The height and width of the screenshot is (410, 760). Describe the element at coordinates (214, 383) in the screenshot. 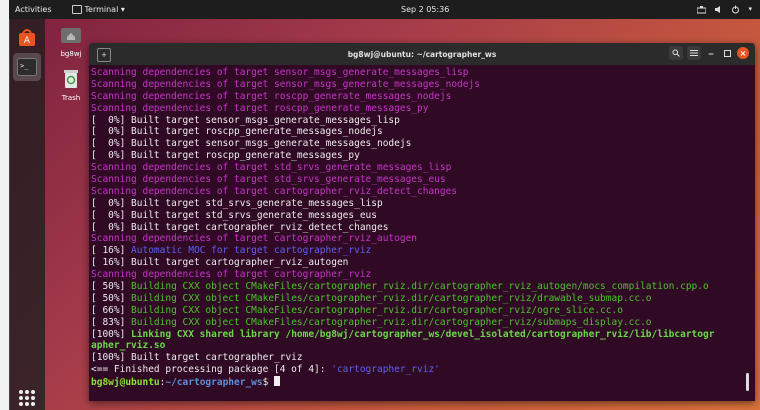

I see `prompt-path: ~/cartographer_ws` at that location.